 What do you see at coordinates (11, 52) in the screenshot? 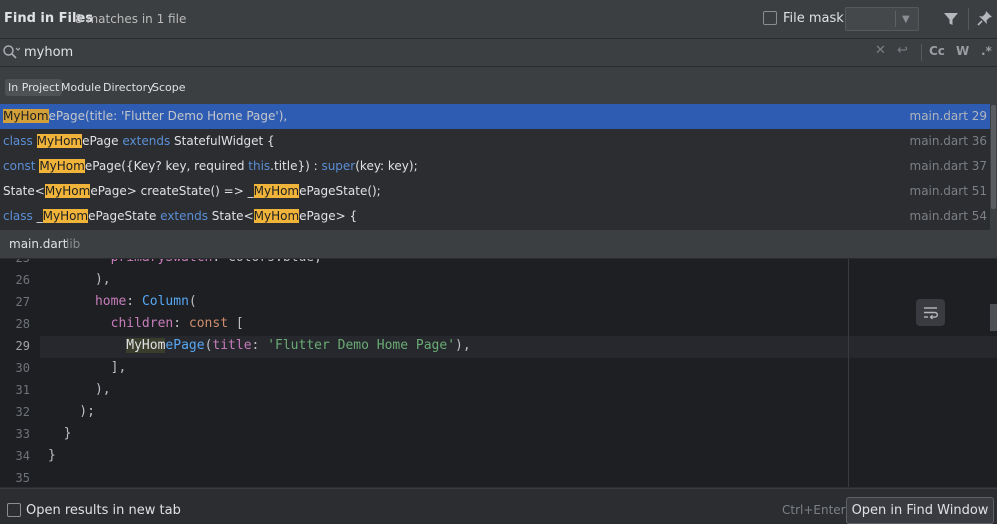
I see `search-icon` at bounding box center [11, 52].